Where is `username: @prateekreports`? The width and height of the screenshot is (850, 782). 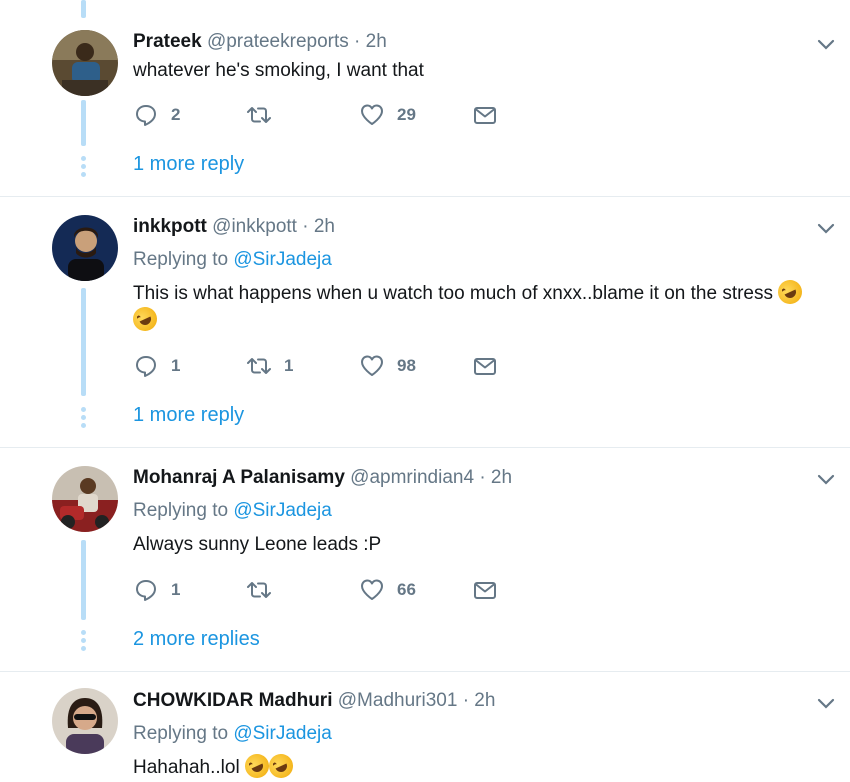 username: @prateekreports is located at coordinates (278, 41).